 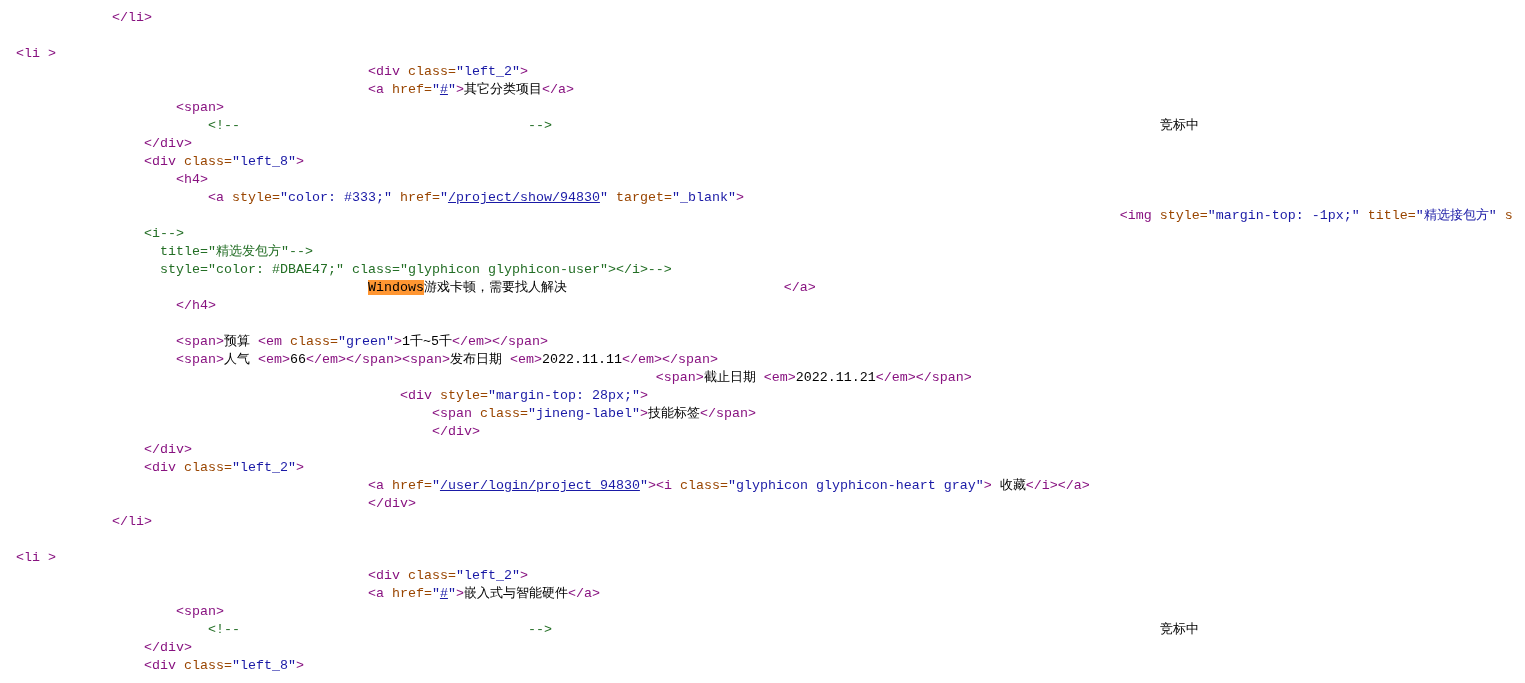 What do you see at coordinates (659, 485) in the screenshot?
I see `html-tag: ><i` at bounding box center [659, 485].